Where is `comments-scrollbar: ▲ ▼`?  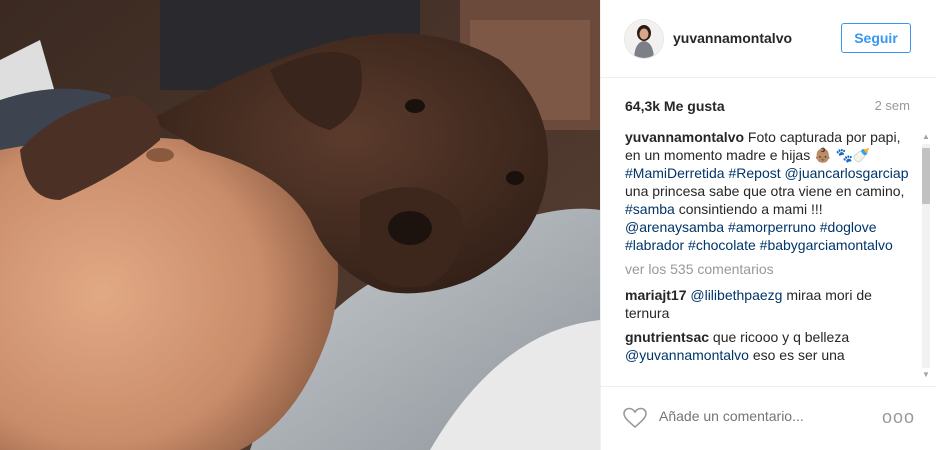 comments-scrollbar: ▲ ▼ is located at coordinates (926, 256).